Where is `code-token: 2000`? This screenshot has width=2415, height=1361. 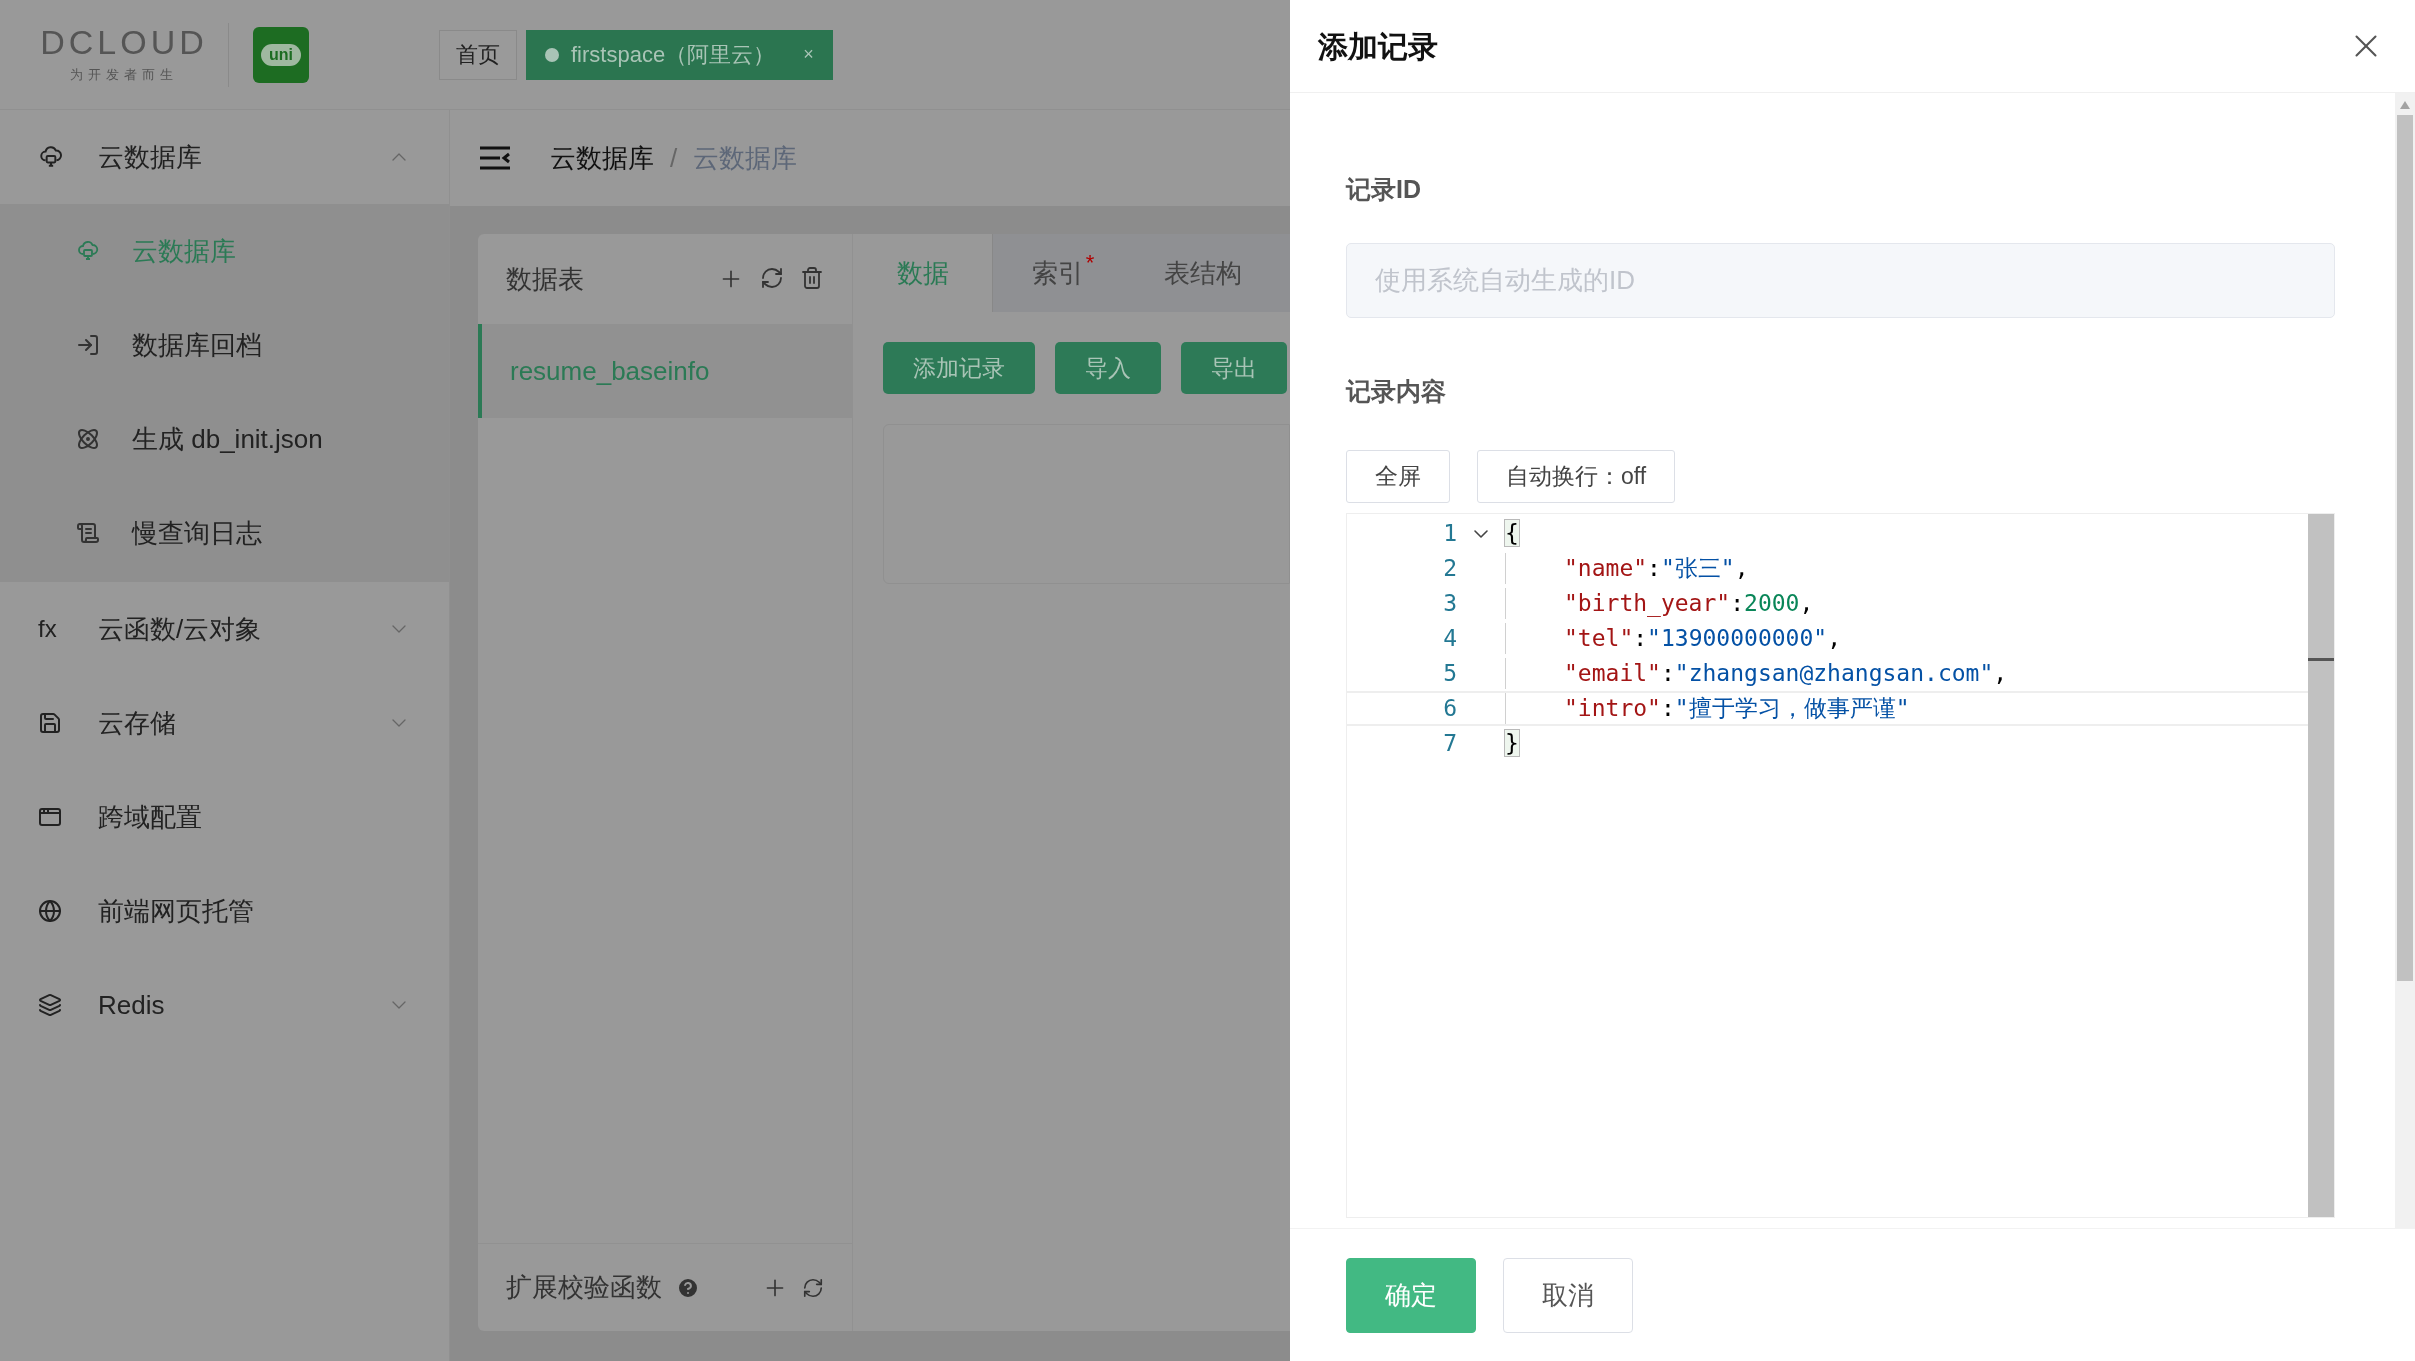
code-token: 2000 is located at coordinates (1772, 603).